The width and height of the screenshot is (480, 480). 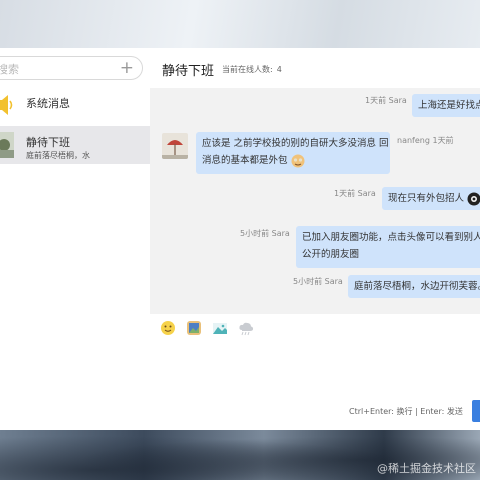 I want to click on message-bubble: 已加入朋友圈功能，点击头像可以看到别人 公开的朋友圈, so click(x=388, y=247).